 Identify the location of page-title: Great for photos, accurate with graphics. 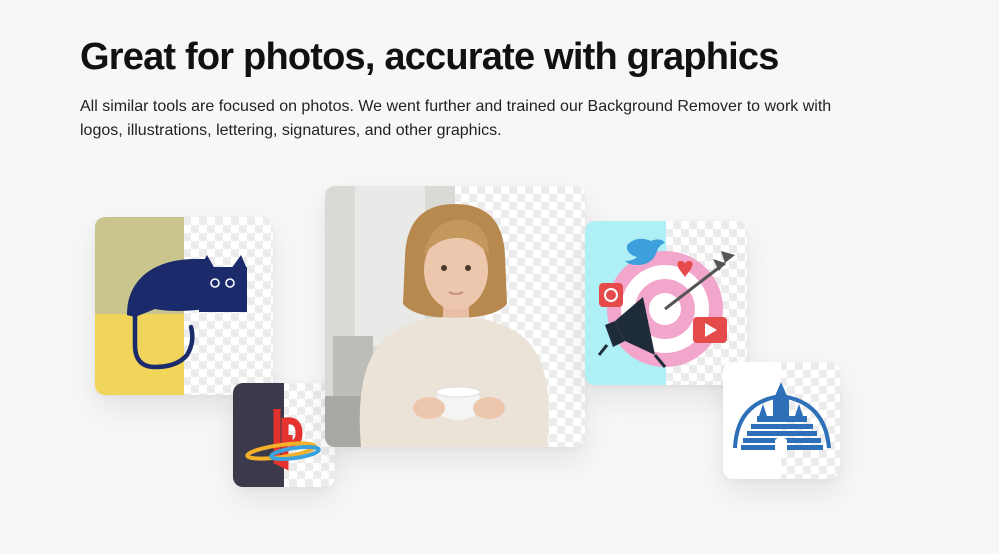
(429, 57).